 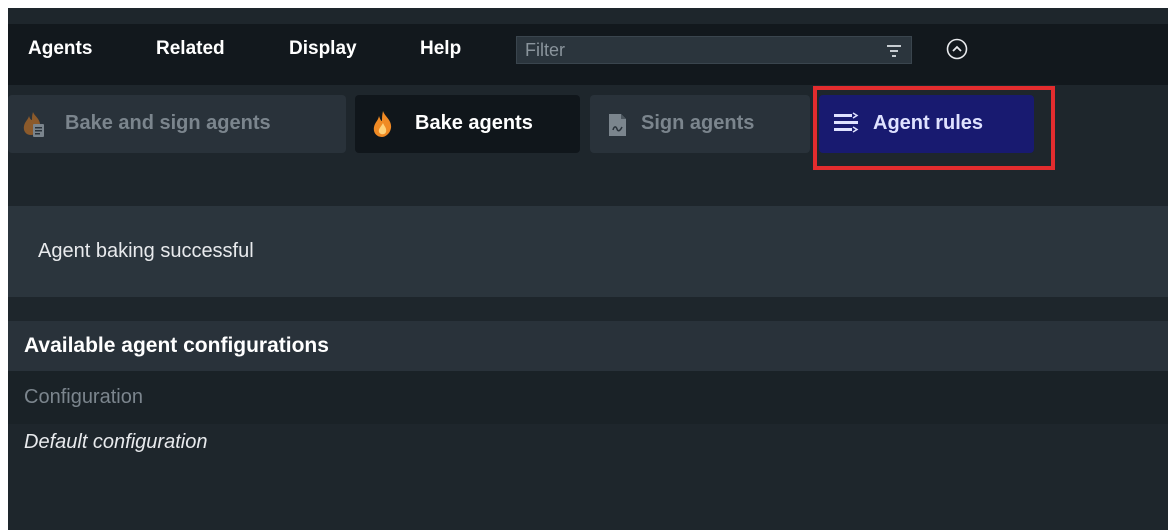 I want to click on chevron-up-circle-icon, so click(x=957, y=49).